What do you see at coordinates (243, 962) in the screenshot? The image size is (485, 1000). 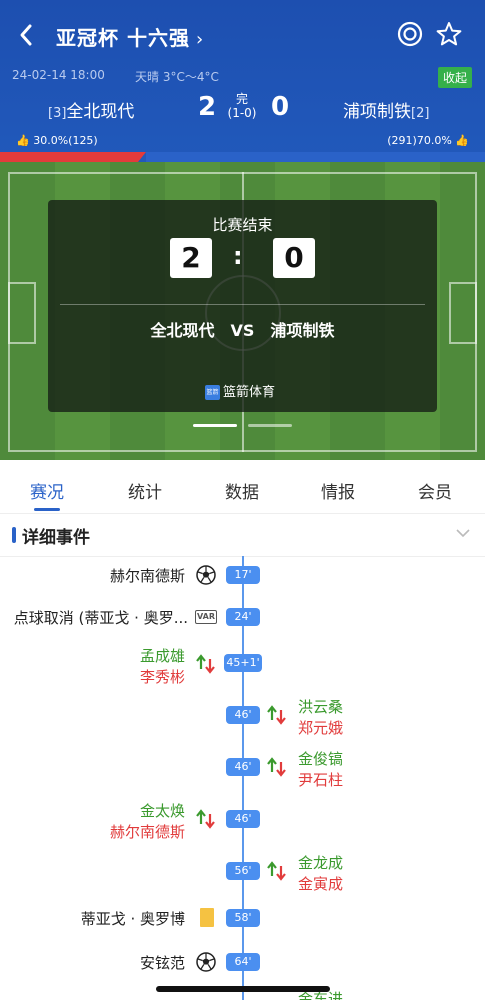 I see `event-time: 64'` at bounding box center [243, 962].